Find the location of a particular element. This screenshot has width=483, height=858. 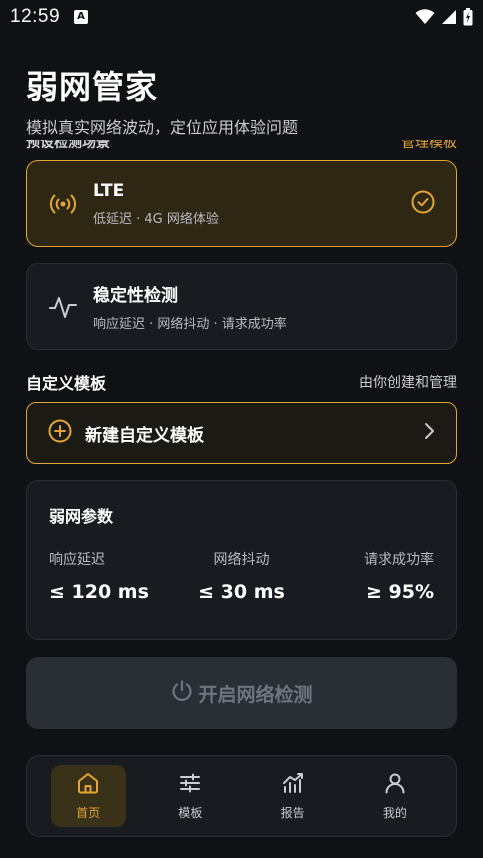

scrolled-section-header: 预设检测场景 管理模板 is located at coordinates (241, 146).